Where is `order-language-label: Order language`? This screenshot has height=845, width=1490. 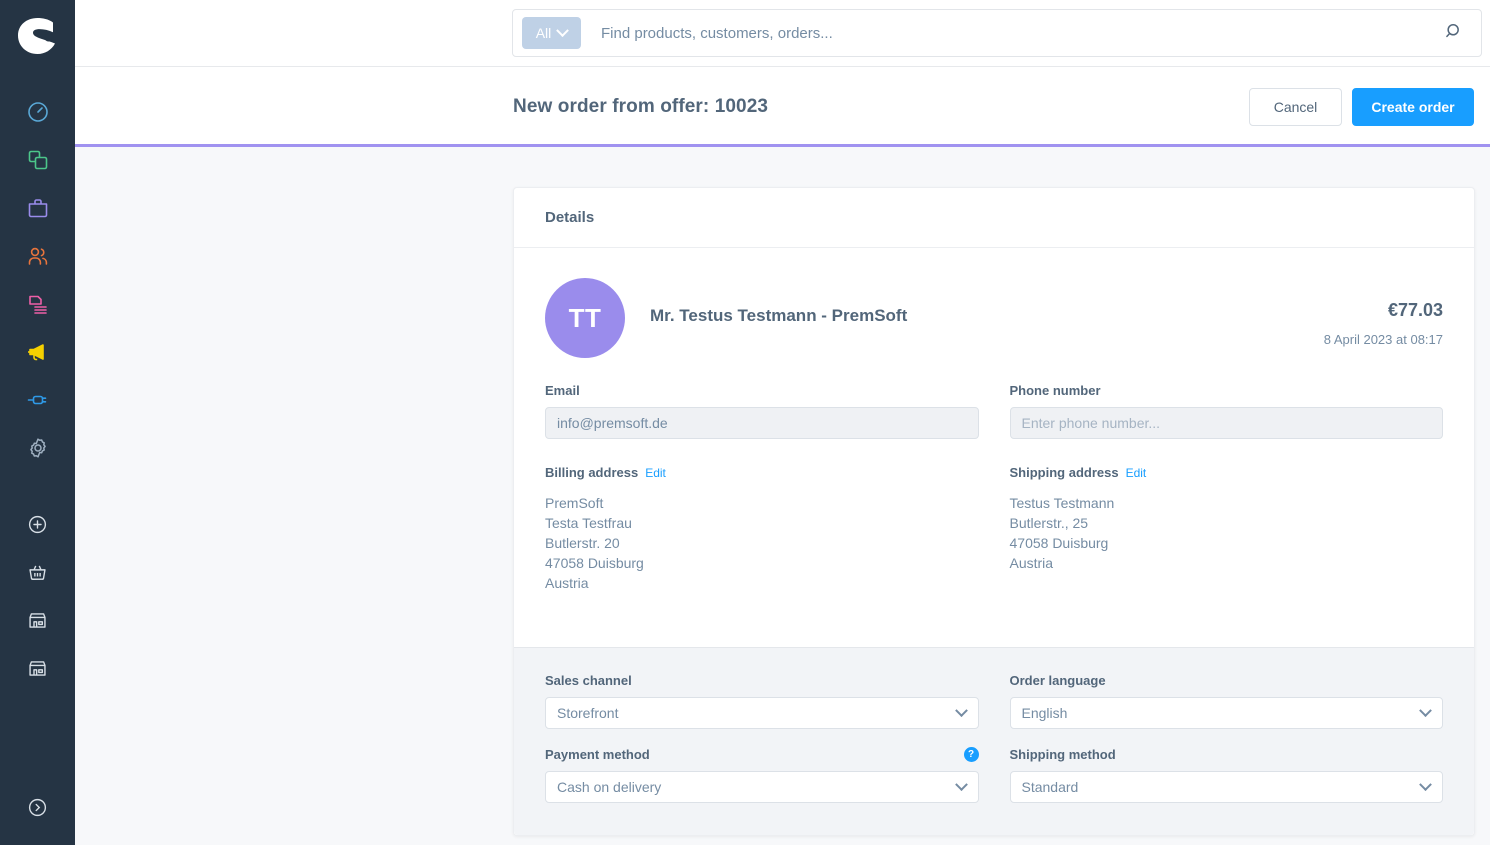
order-language-label: Order language is located at coordinates (1057, 680).